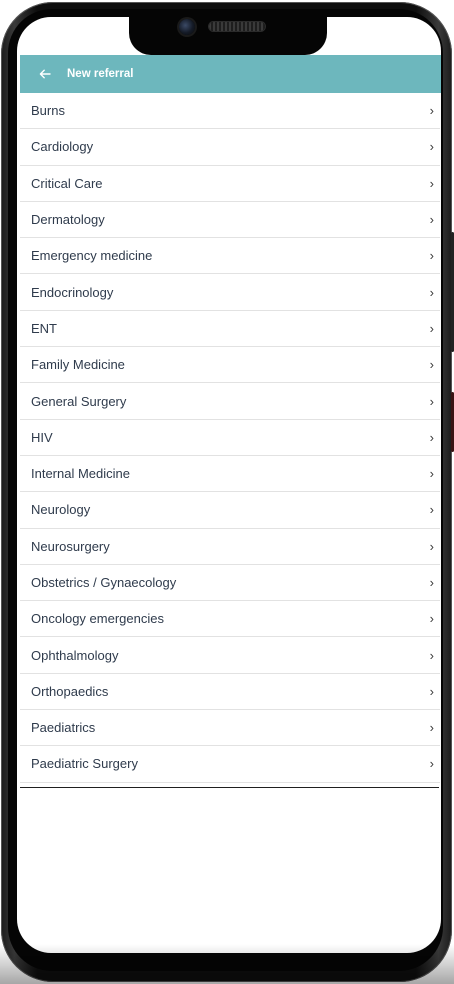 This screenshot has height=984, width=454. Describe the element at coordinates (228, 36) in the screenshot. I see `notch` at that location.